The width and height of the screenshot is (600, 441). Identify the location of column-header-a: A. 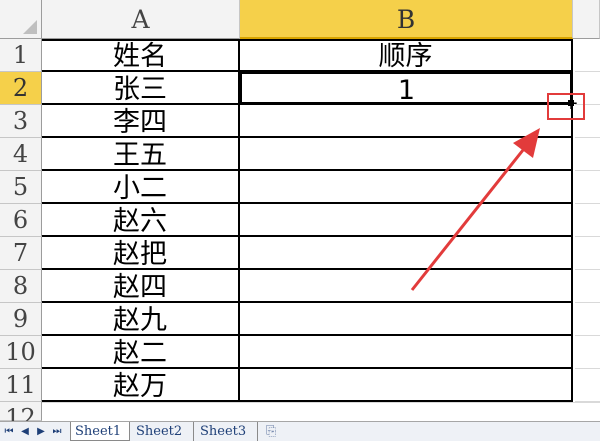
(141, 19).